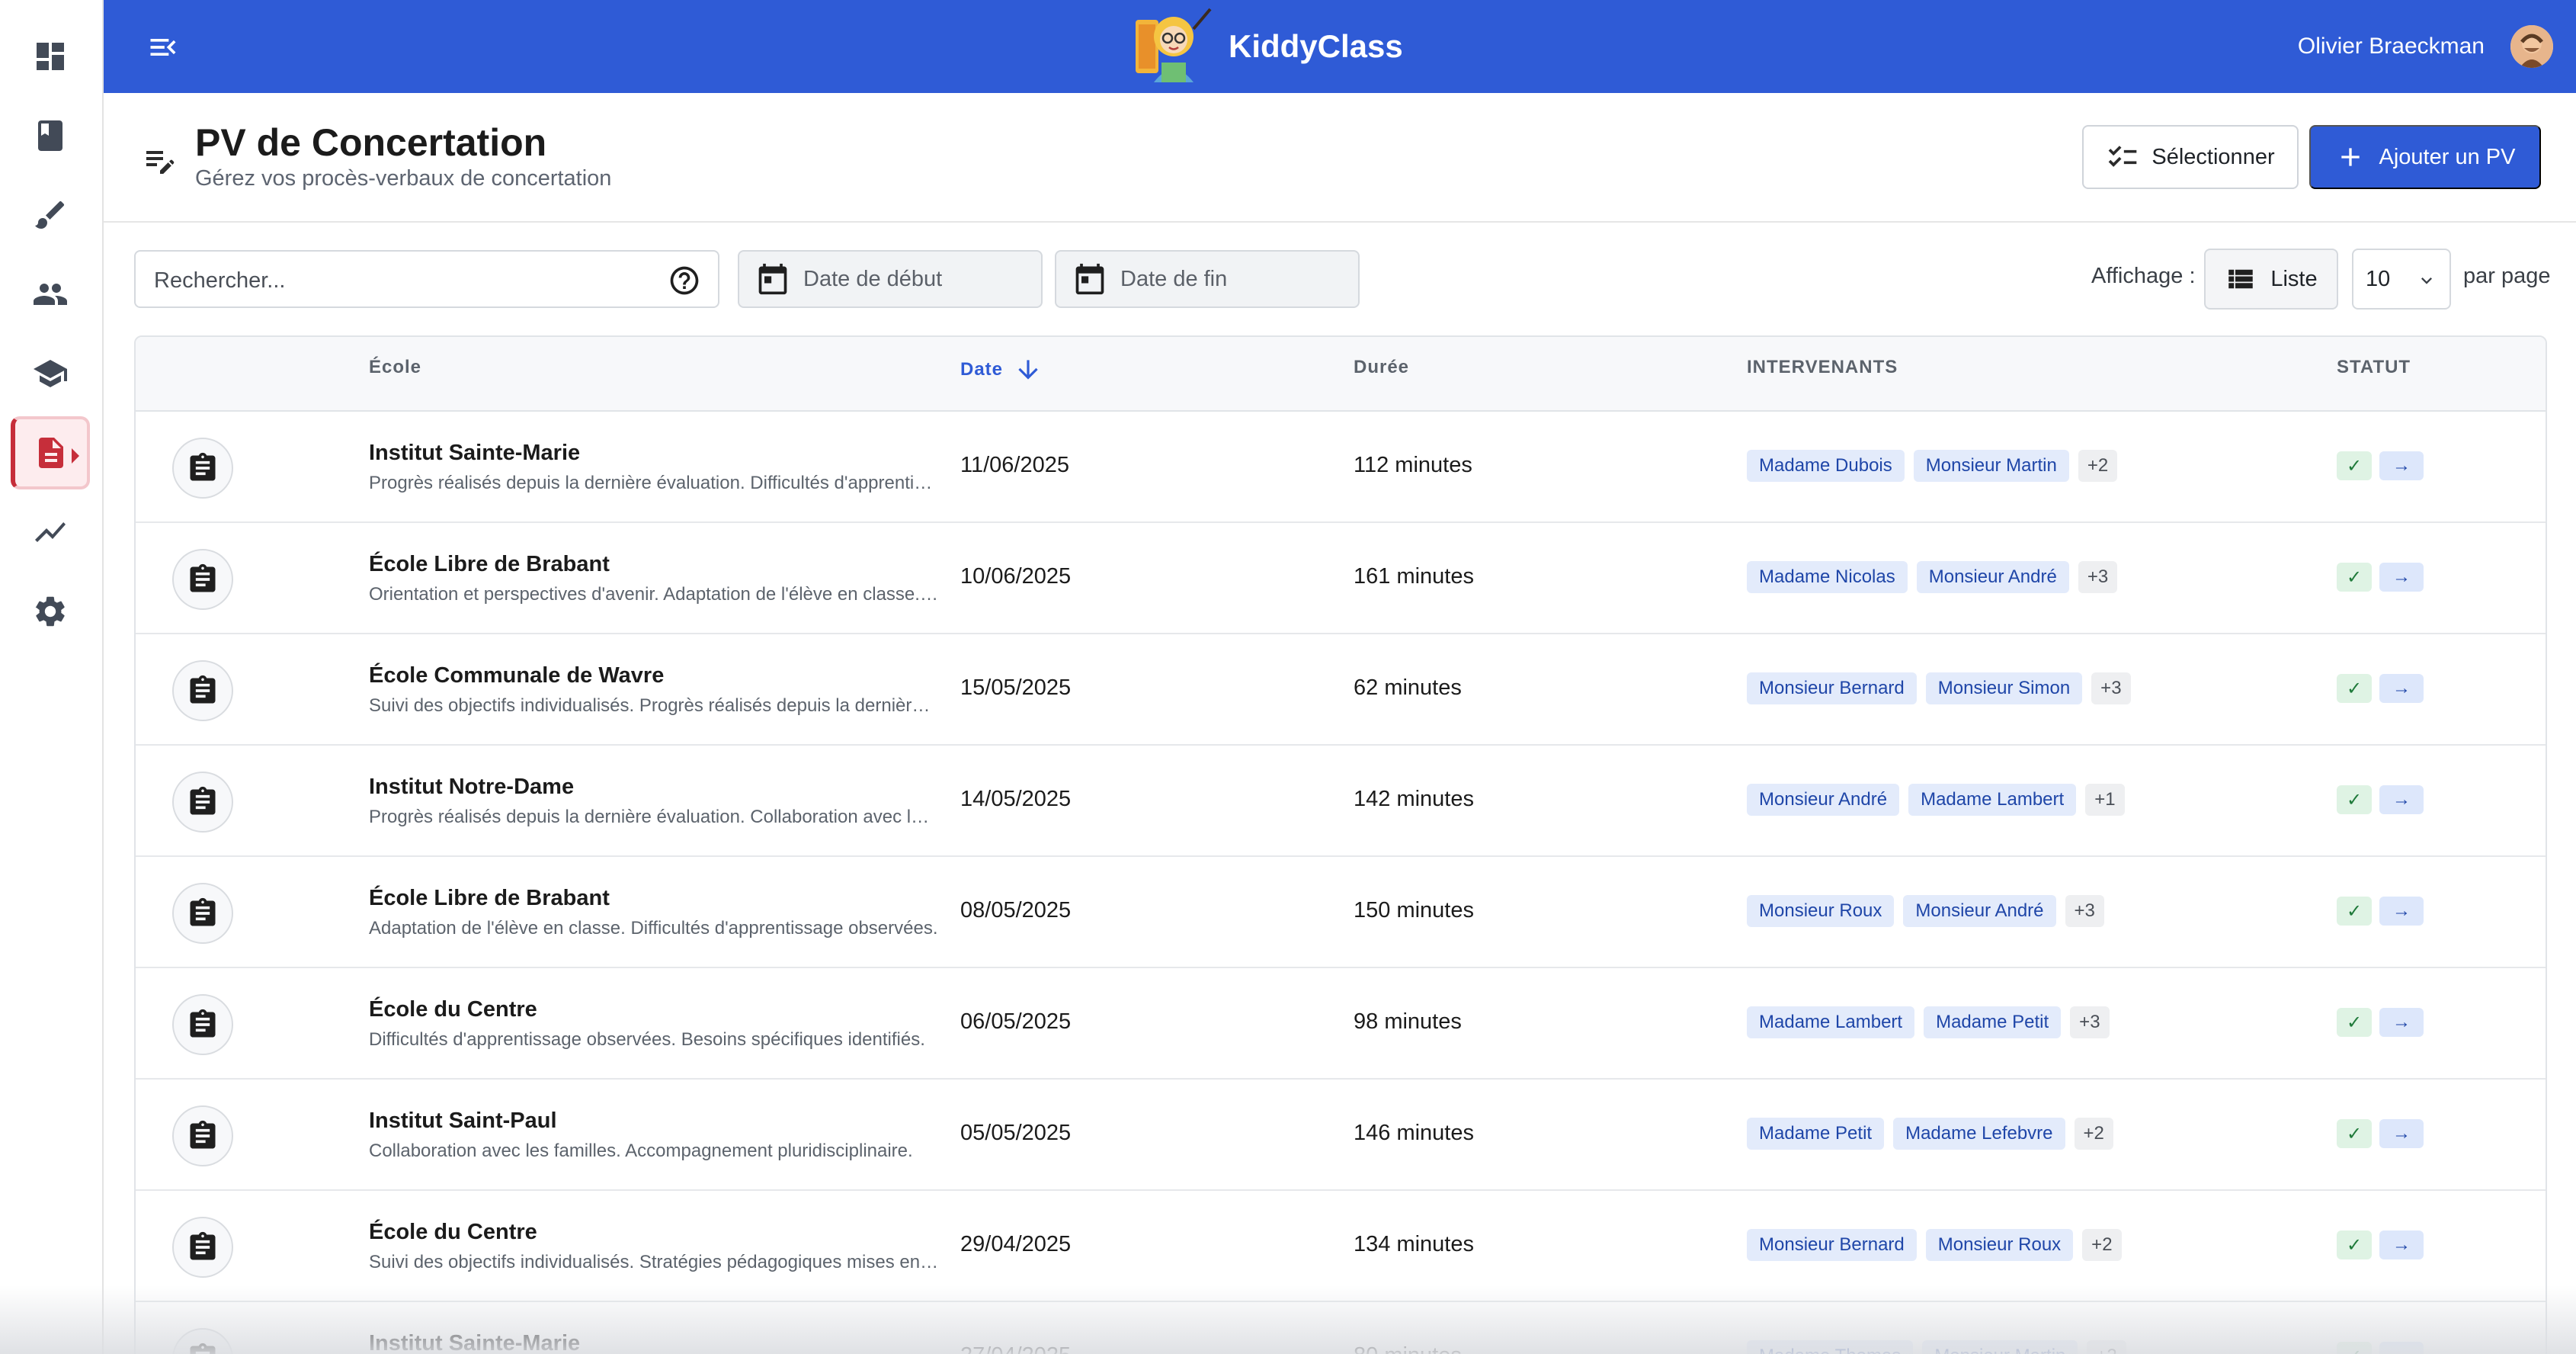  I want to click on table-header: École Date Durée INTERVENANTS STATUT, so click(1341, 374).